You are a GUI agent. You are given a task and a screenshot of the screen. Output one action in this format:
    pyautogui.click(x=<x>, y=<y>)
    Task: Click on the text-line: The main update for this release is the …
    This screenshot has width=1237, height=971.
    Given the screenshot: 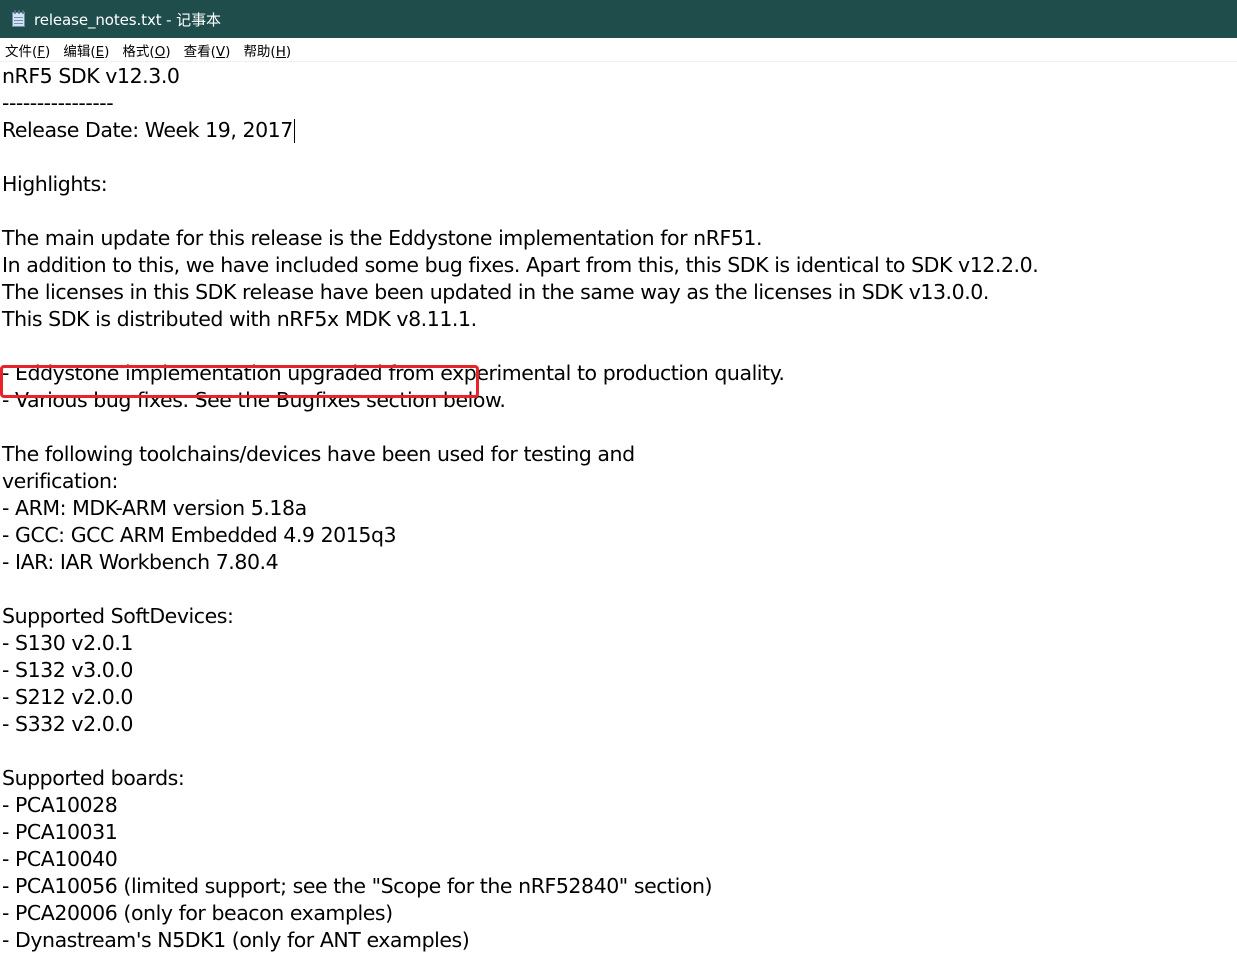 What is the action you would take?
    pyautogui.click(x=382, y=238)
    